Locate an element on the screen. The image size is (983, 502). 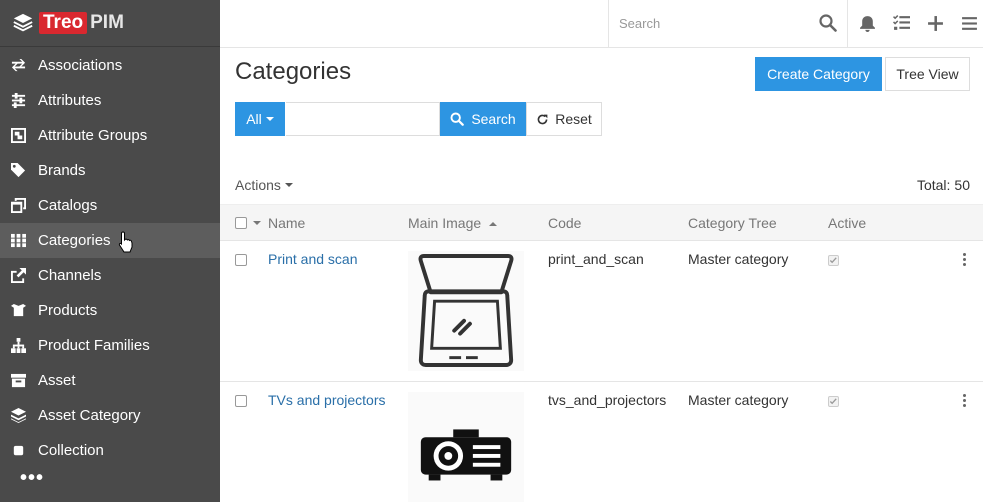
select-all-checkbox is located at coordinates (241, 223).